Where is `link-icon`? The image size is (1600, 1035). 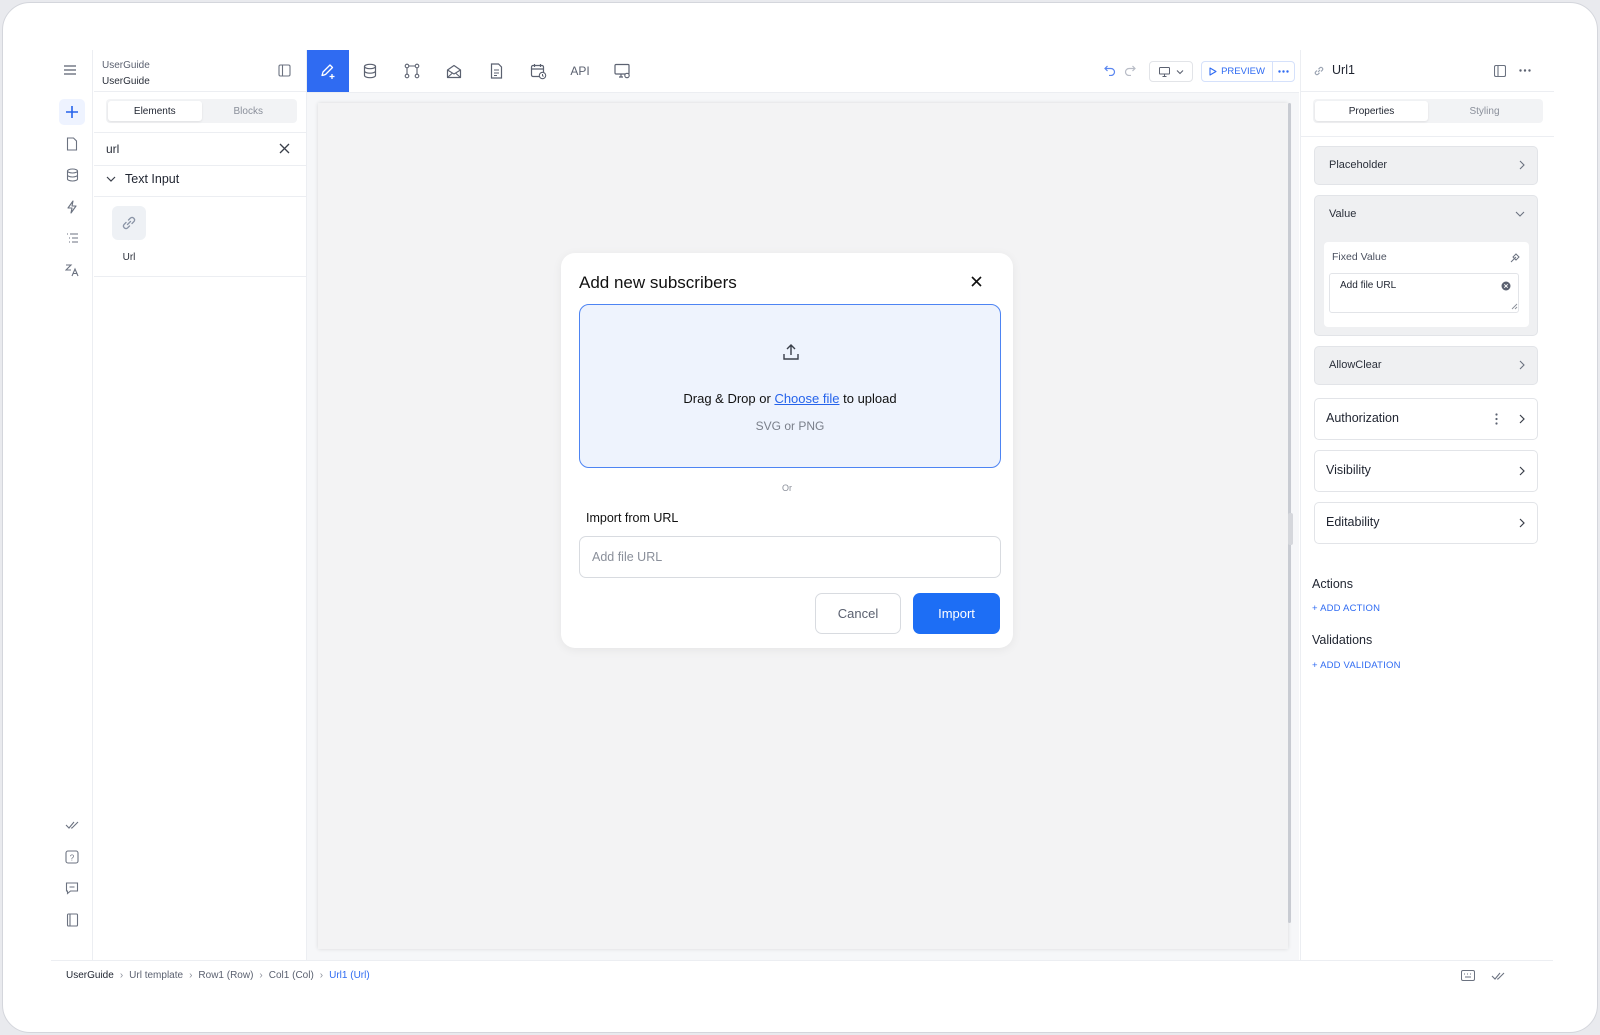 link-icon is located at coordinates (129, 223).